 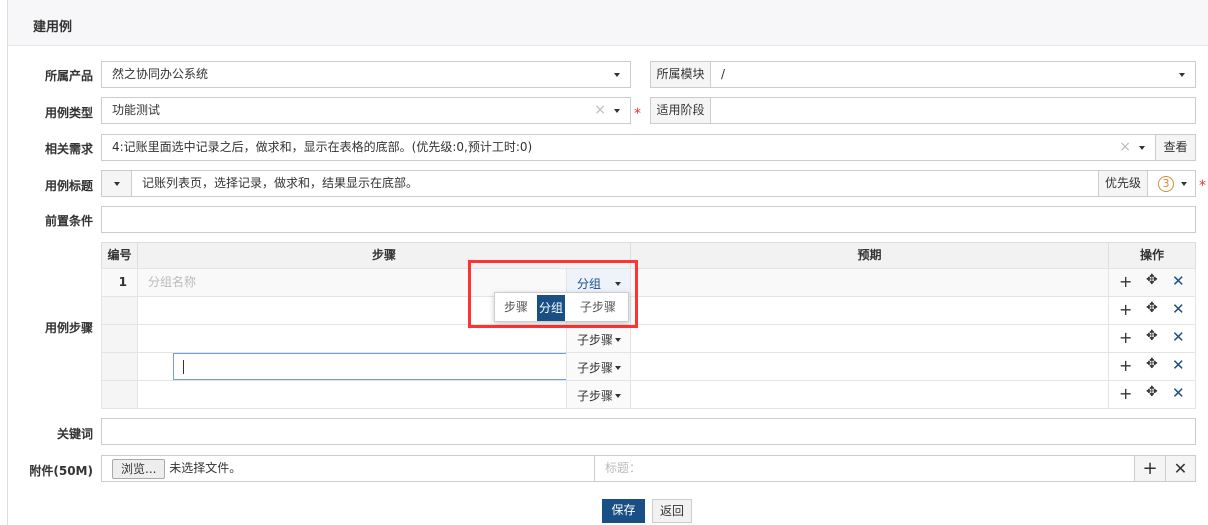 I want to click on type-value: 功能测试, so click(x=136, y=110).